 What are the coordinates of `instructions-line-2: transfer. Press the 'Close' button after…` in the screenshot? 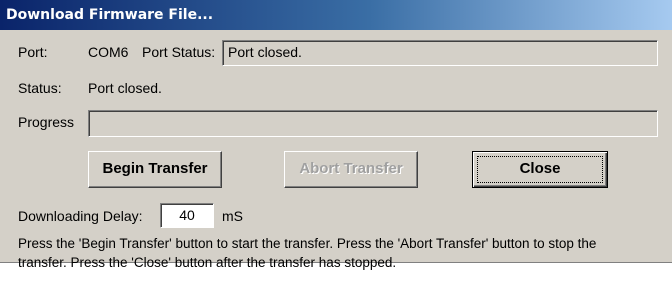 It's located at (207, 262).